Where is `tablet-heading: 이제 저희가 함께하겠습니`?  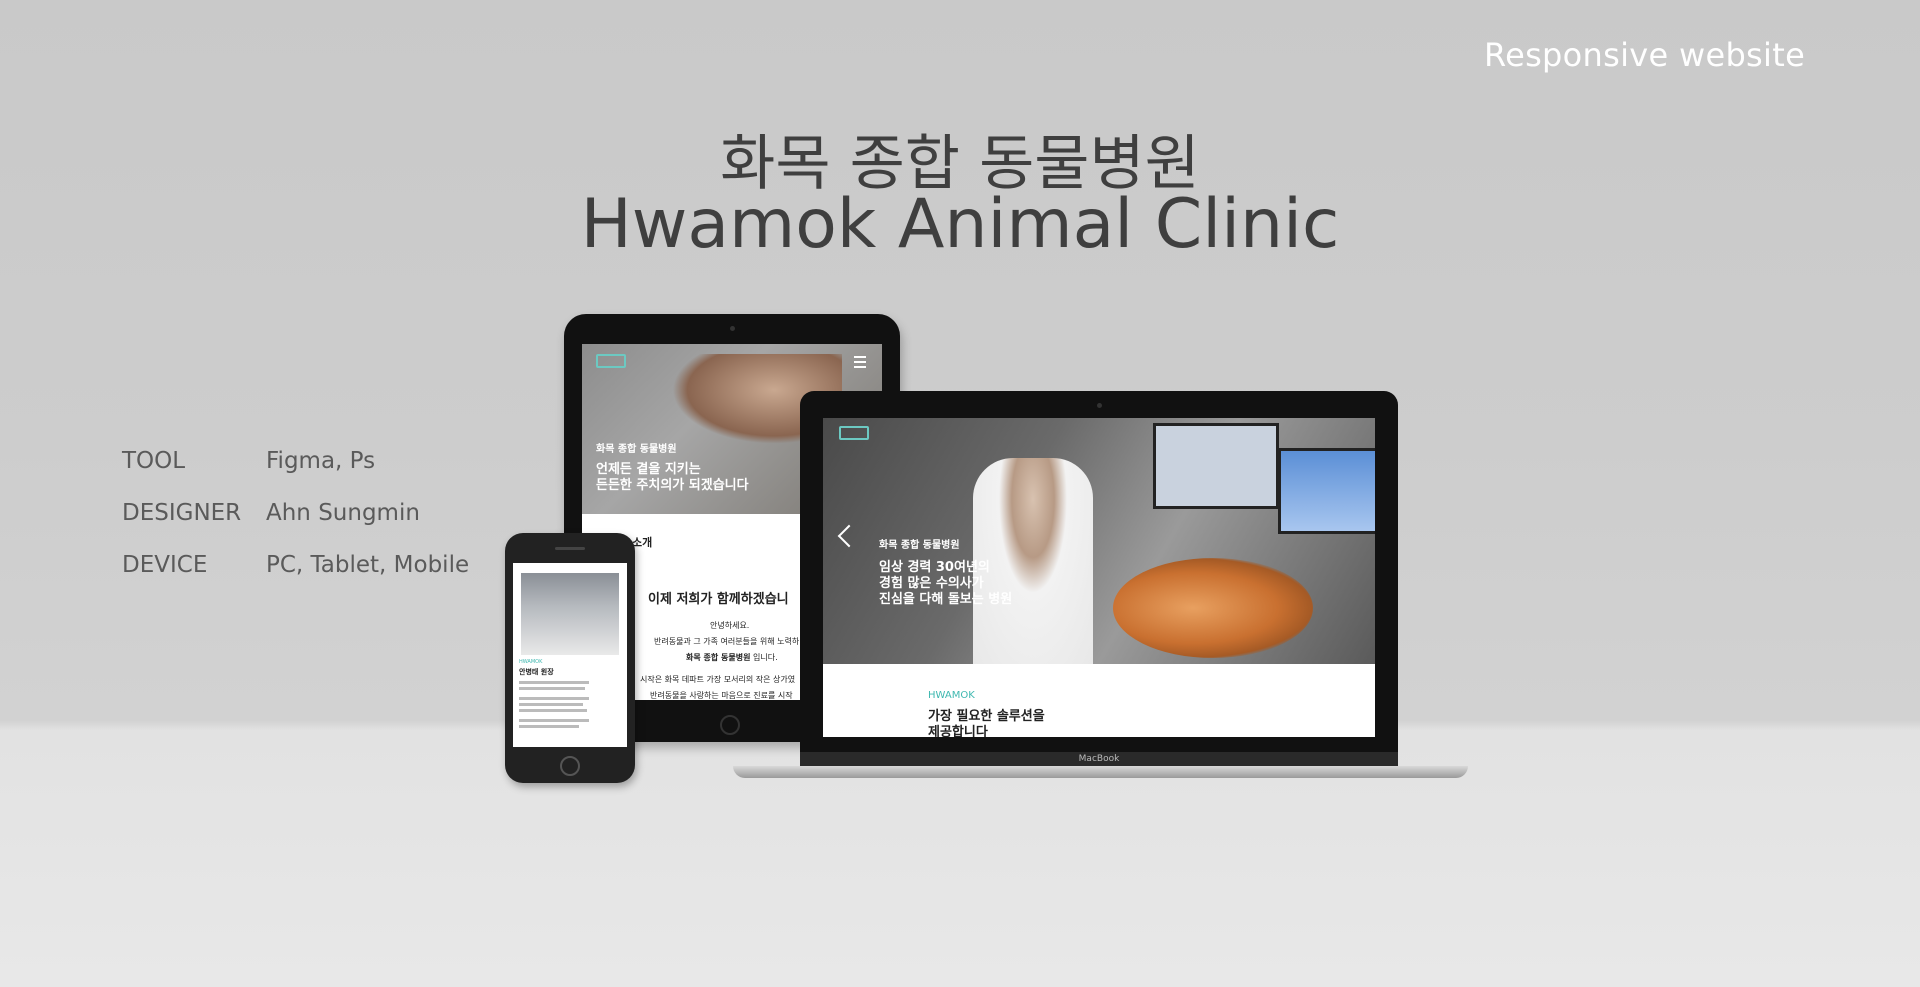 tablet-heading: 이제 저희가 함께하겠습니 is located at coordinates (718, 599).